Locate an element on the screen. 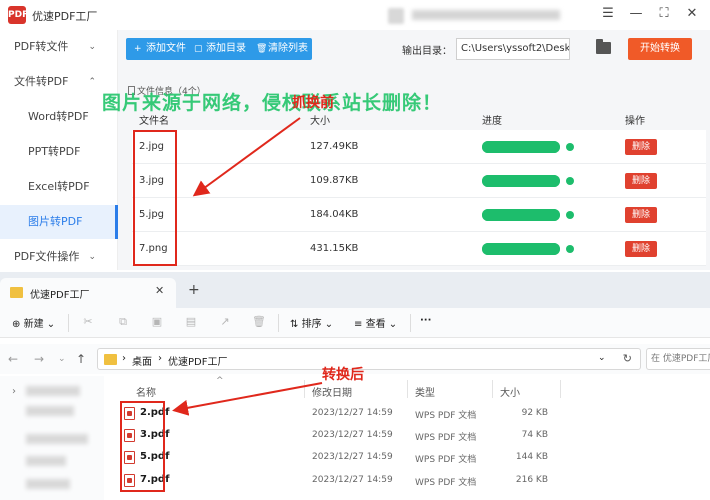 The image size is (710, 500). app-title: 优速PDF工厂 is located at coordinates (65, 16).